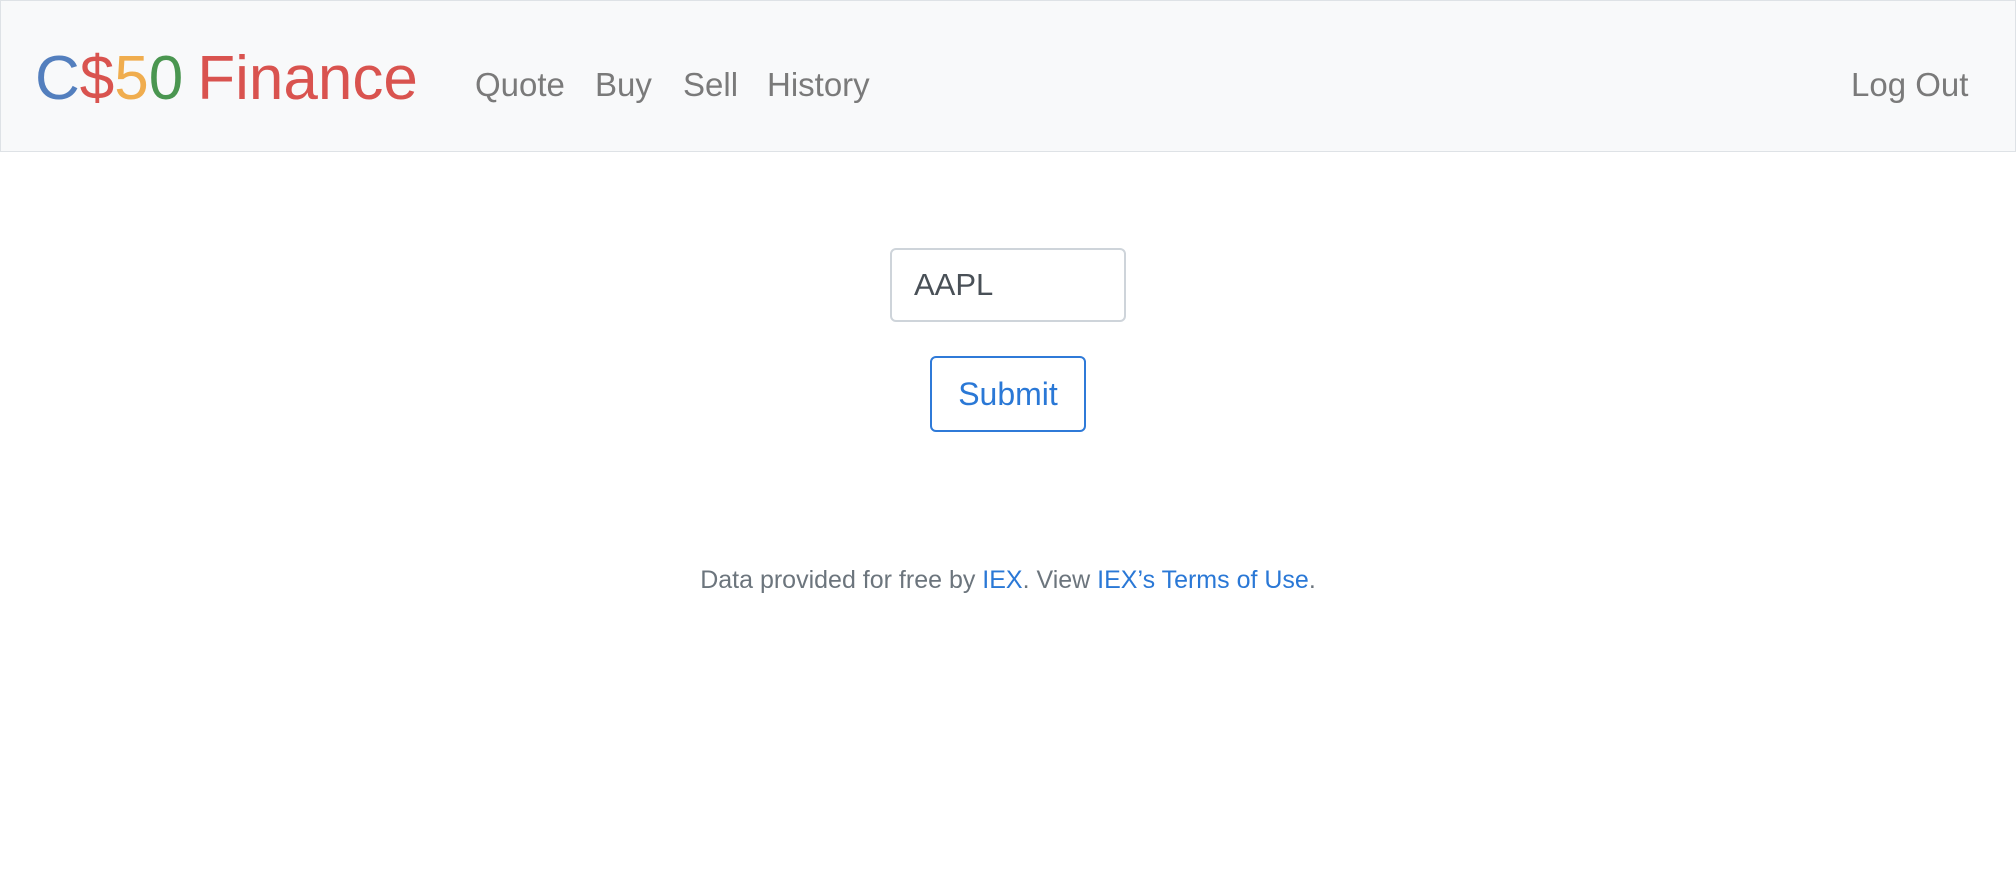 This screenshot has width=2016, height=884. I want to click on nav-link-sell: Sell, so click(710, 85).